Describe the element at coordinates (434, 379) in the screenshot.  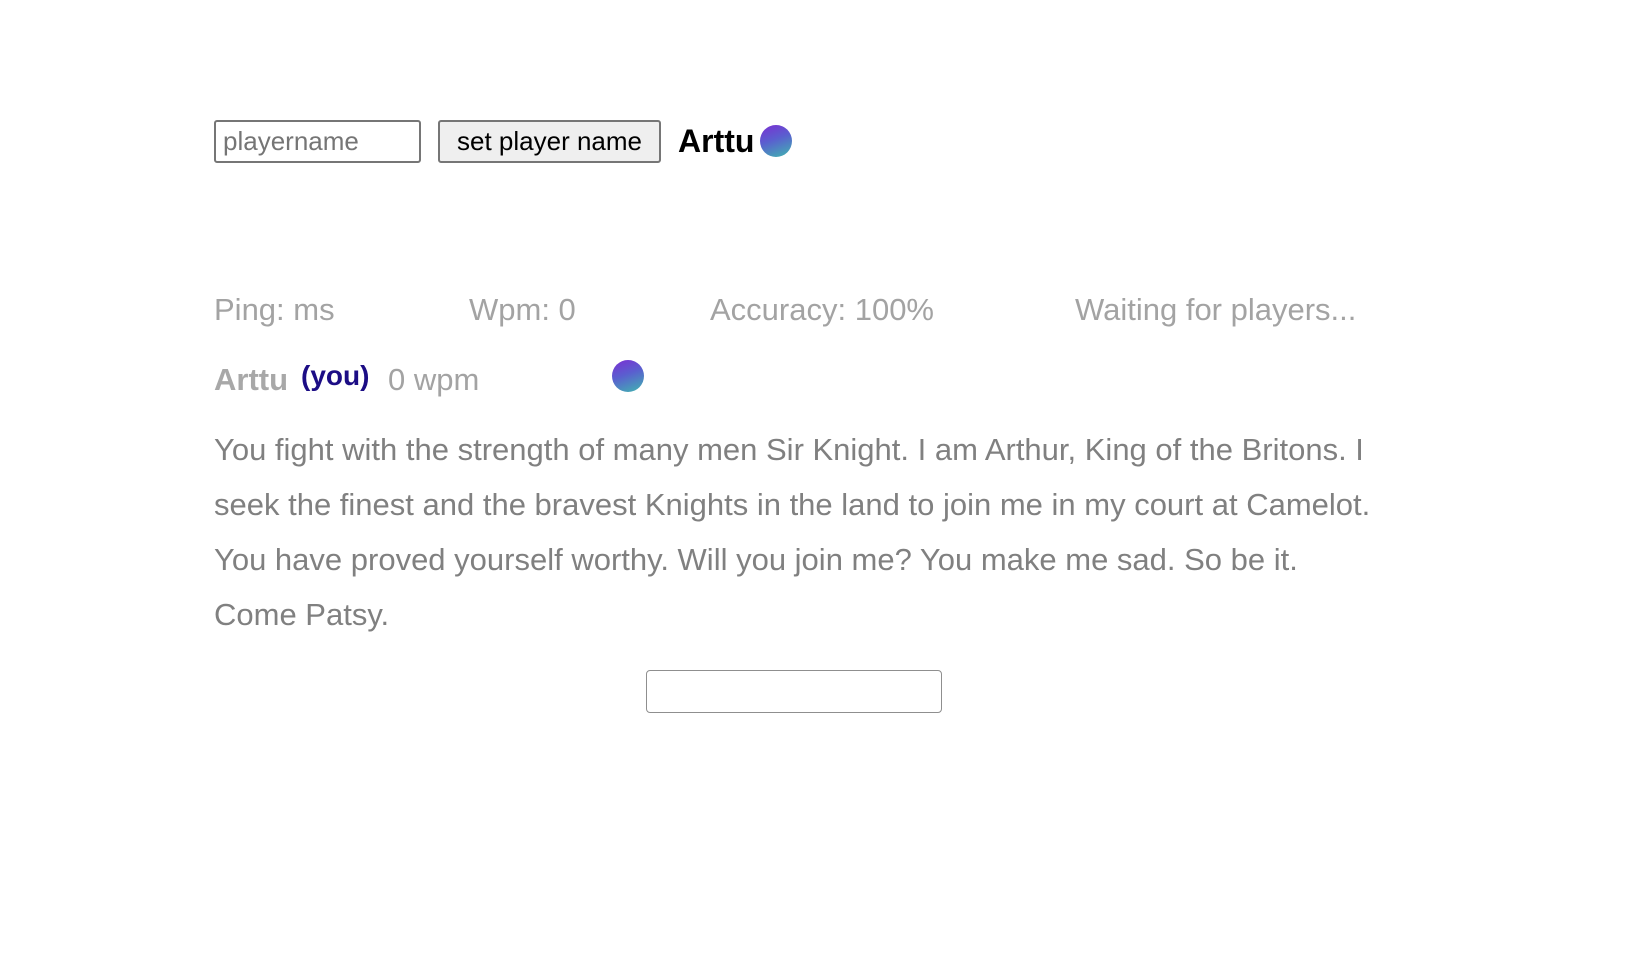
I see `player-row-wpm: 0 wpm` at that location.